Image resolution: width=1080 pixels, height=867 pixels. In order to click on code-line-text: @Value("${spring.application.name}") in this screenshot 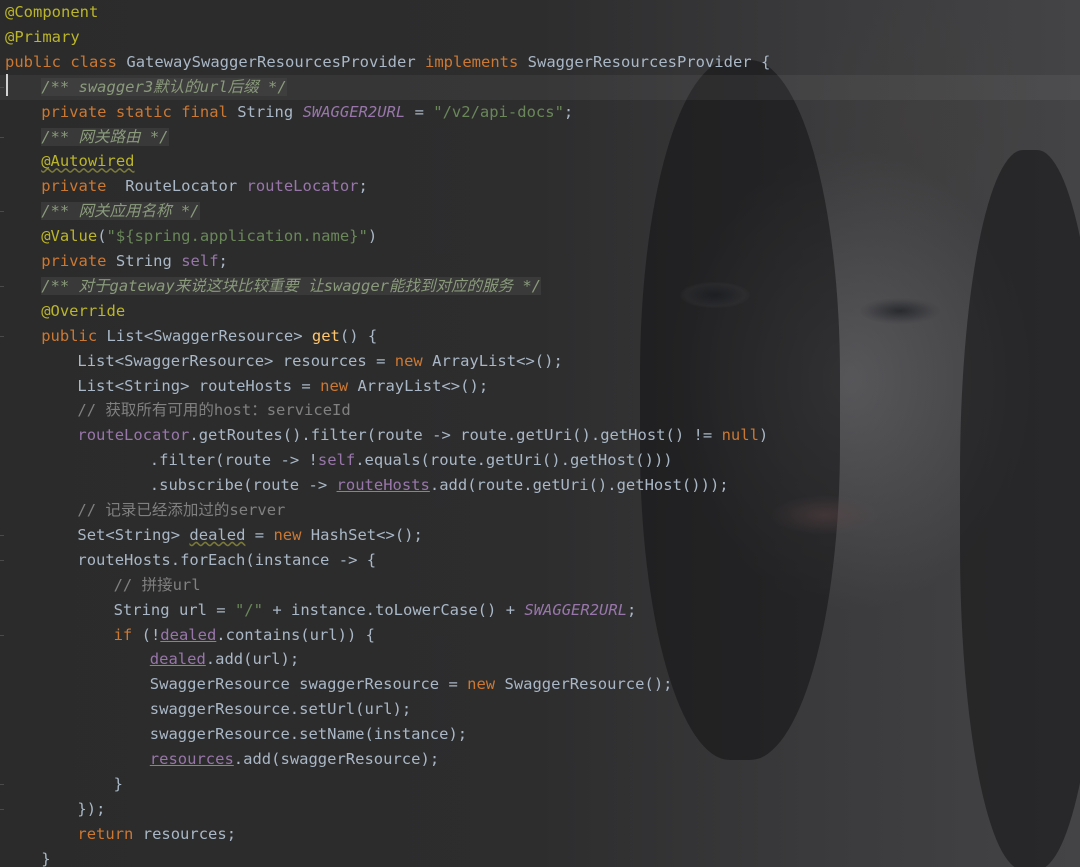, I will do `click(209, 236)`.